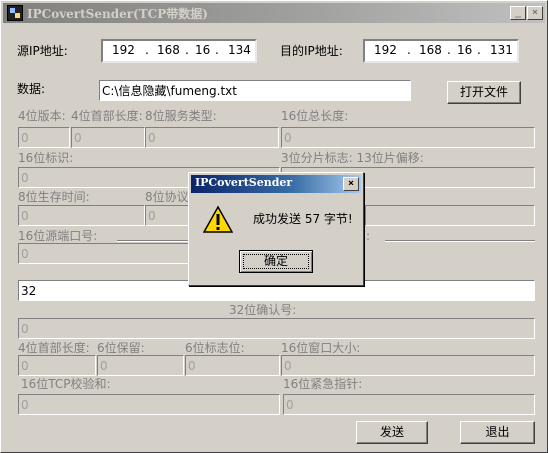 The width and height of the screenshot is (548, 453). I want to click on checksum-ip-field, so click(450, 215).